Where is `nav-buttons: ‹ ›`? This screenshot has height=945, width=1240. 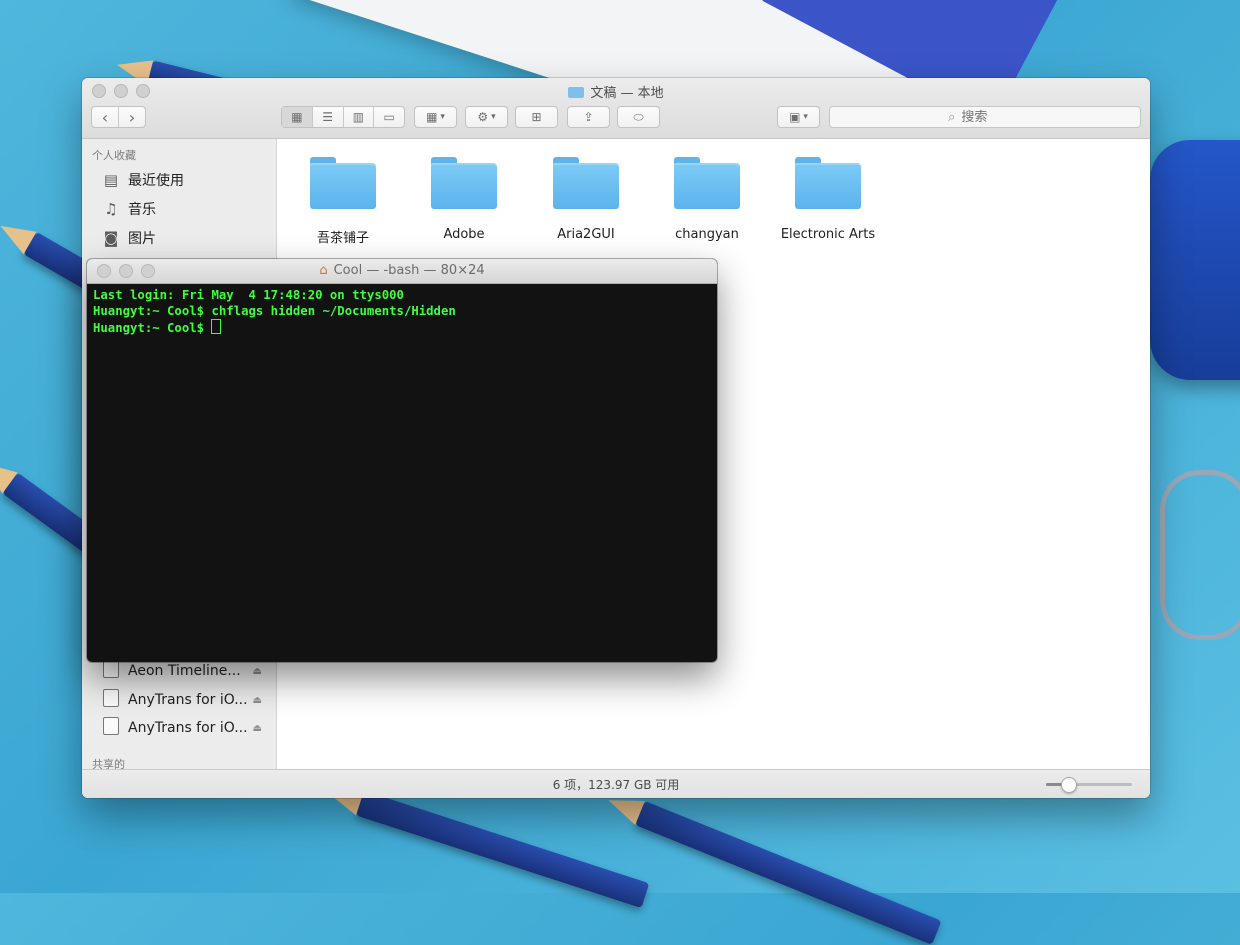 nav-buttons: ‹ › is located at coordinates (118, 117).